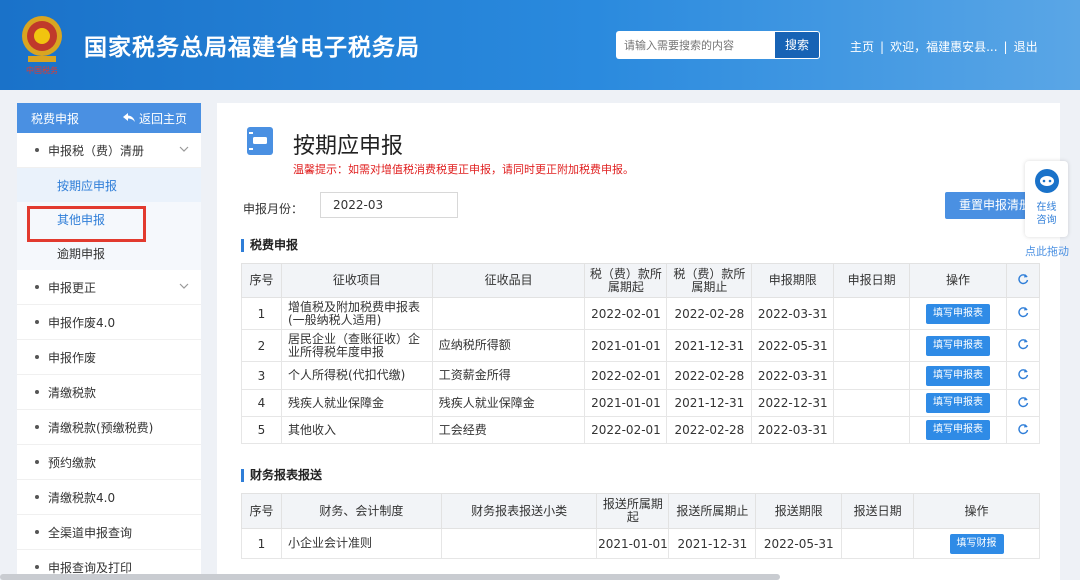 This screenshot has width=1080, height=580. Describe the element at coordinates (72, 357) in the screenshot. I see `sidebar-item-label: 申报作废` at that location.